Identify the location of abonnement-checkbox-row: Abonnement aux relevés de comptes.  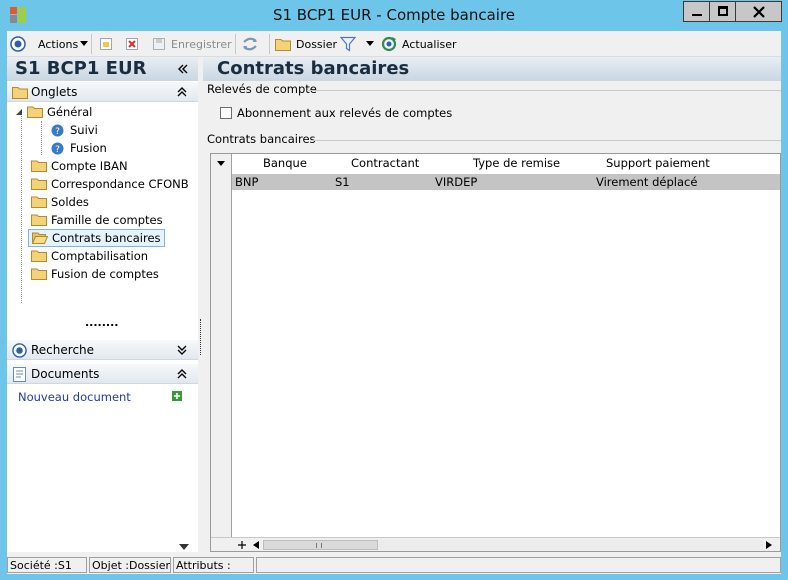
(336, 113).